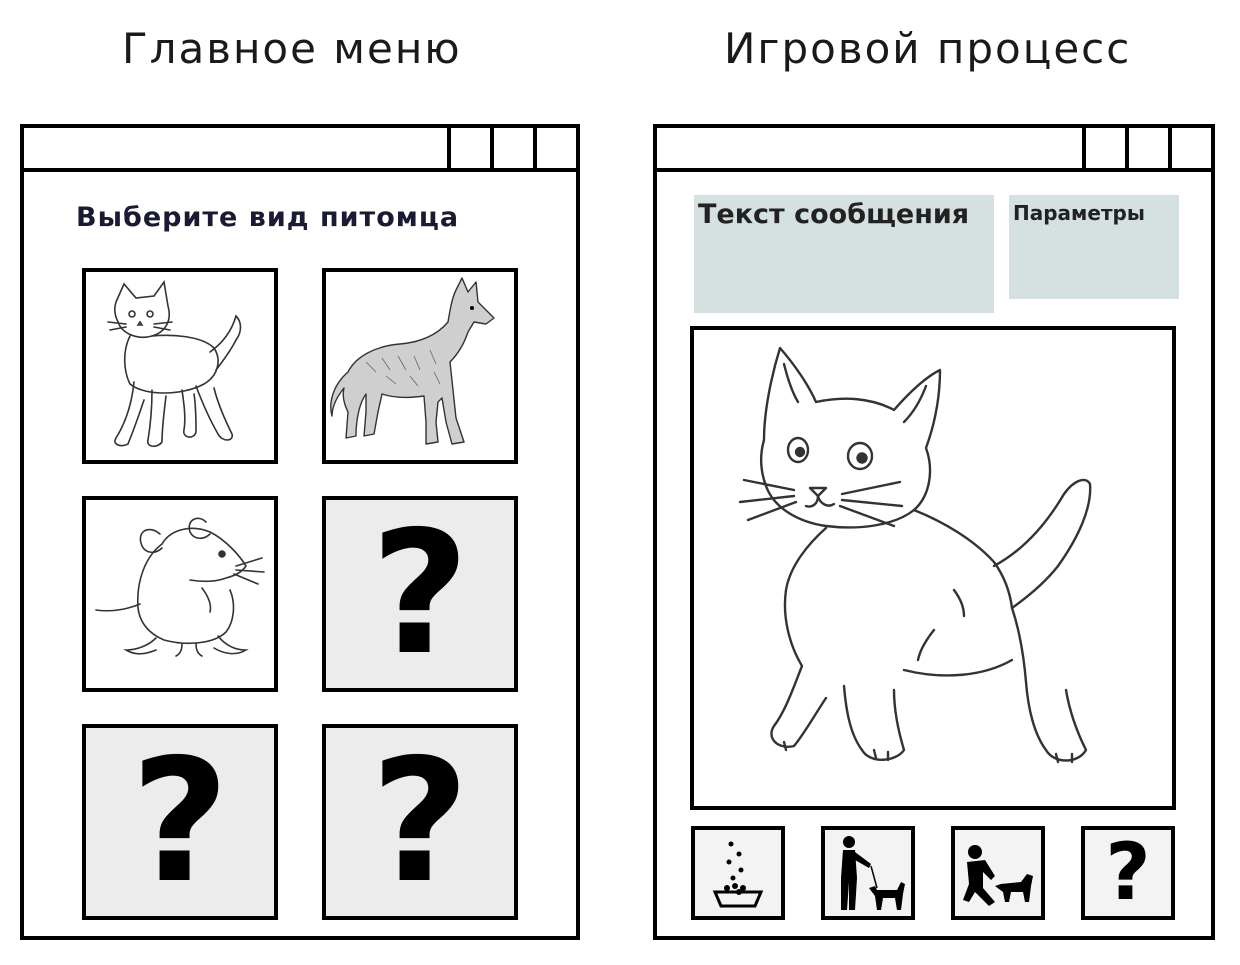 Image resolution: width=1240 pixels, height=965 pixels. I want to click on pet-tile-mouse, so click(180, 594).